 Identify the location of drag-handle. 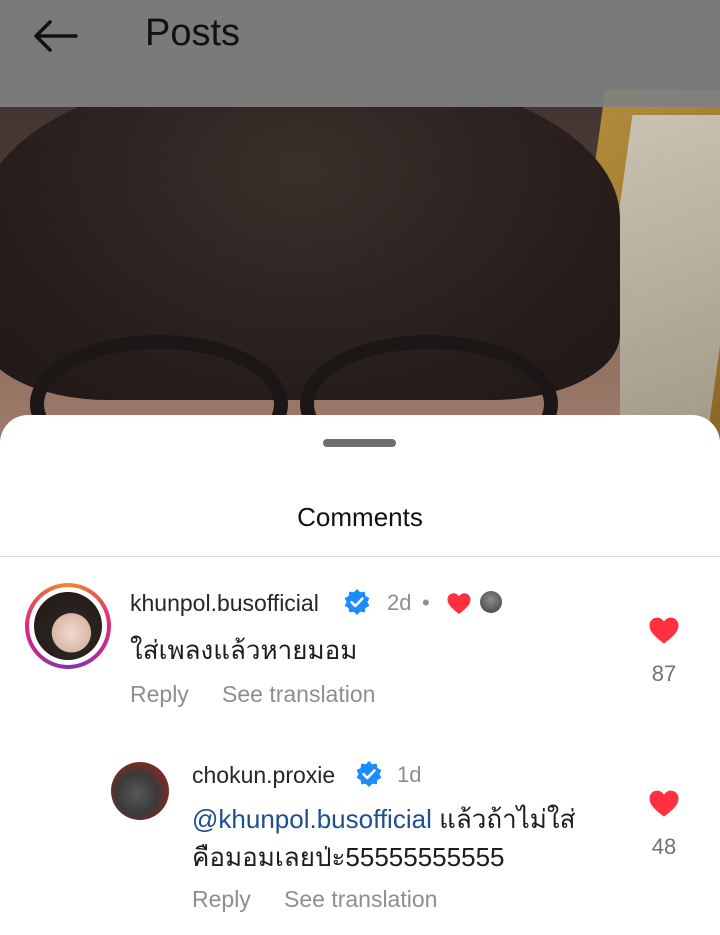
(359, 443).